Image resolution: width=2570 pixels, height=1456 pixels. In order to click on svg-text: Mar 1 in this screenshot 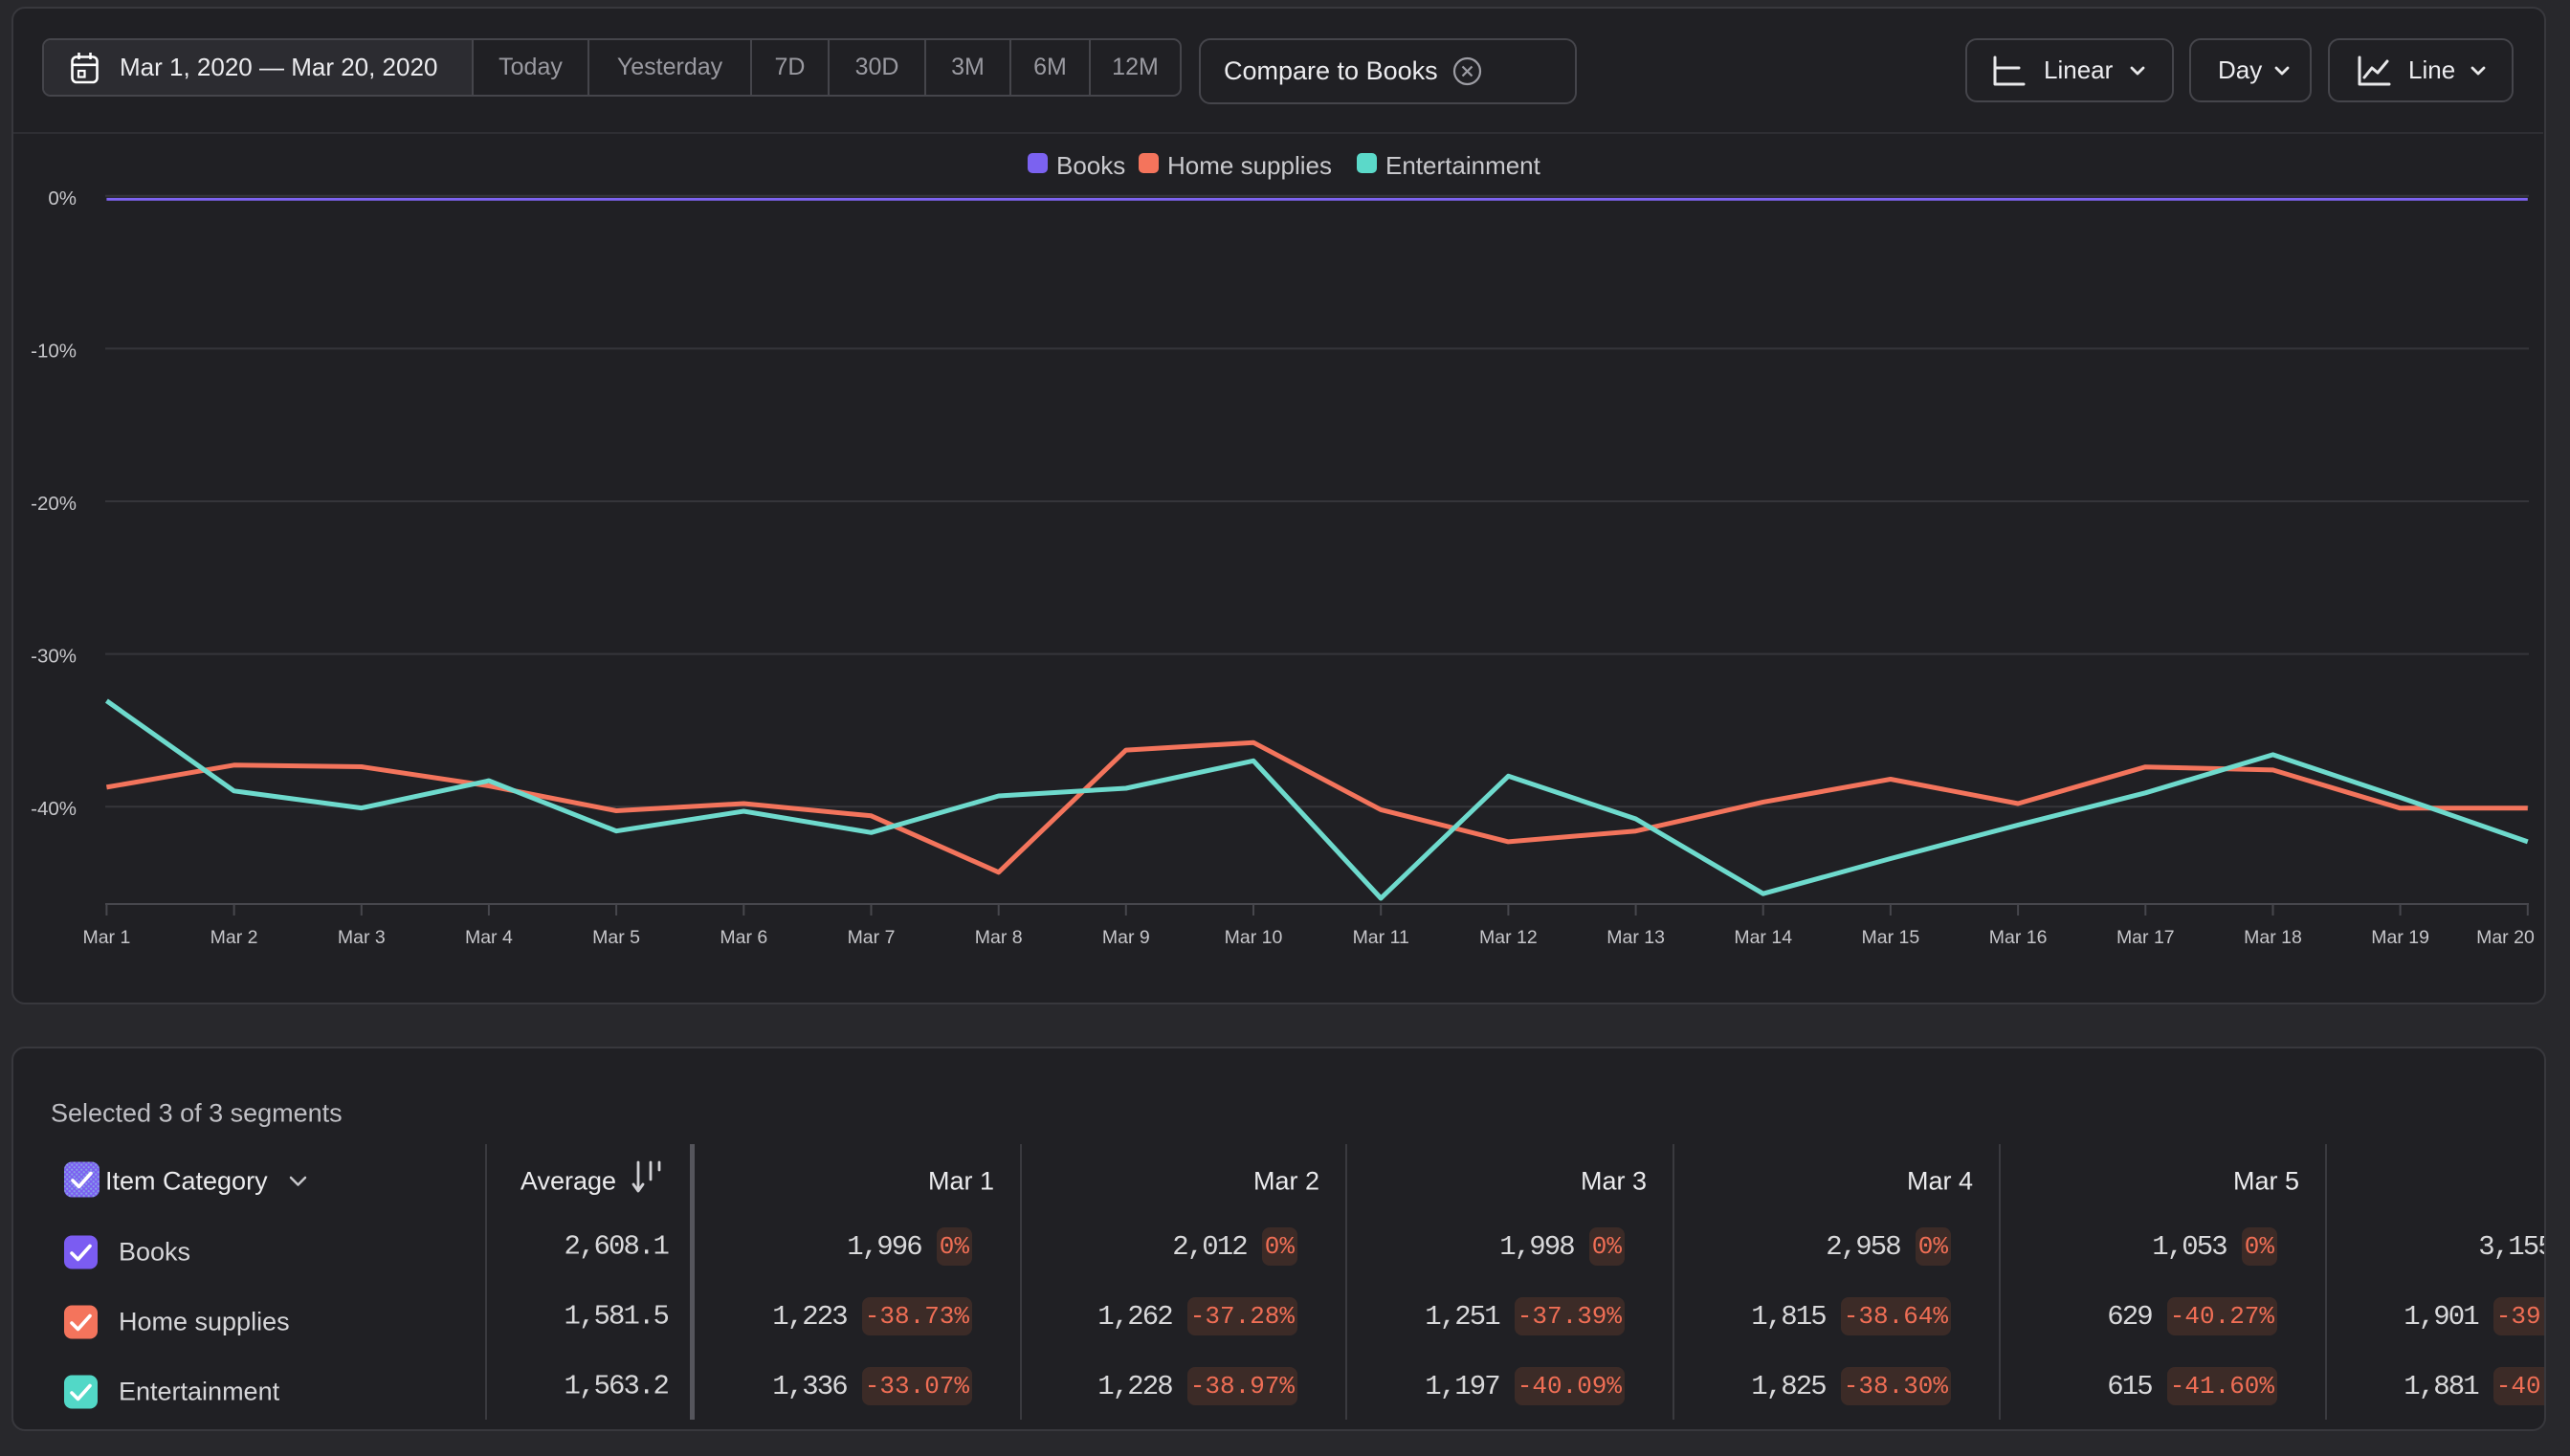, I will do `click(106, 938)`.